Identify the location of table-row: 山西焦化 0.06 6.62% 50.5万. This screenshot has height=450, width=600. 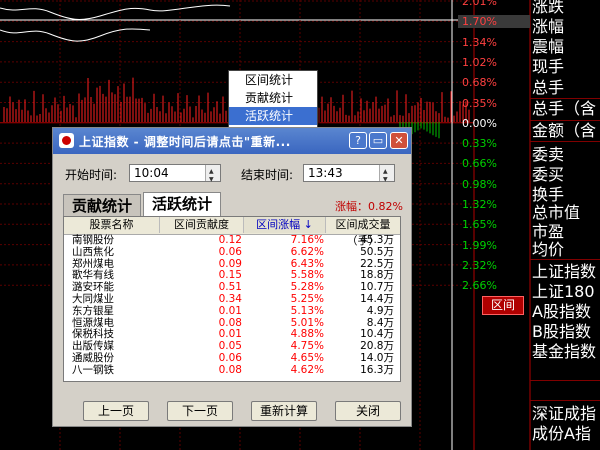
(232, 252).